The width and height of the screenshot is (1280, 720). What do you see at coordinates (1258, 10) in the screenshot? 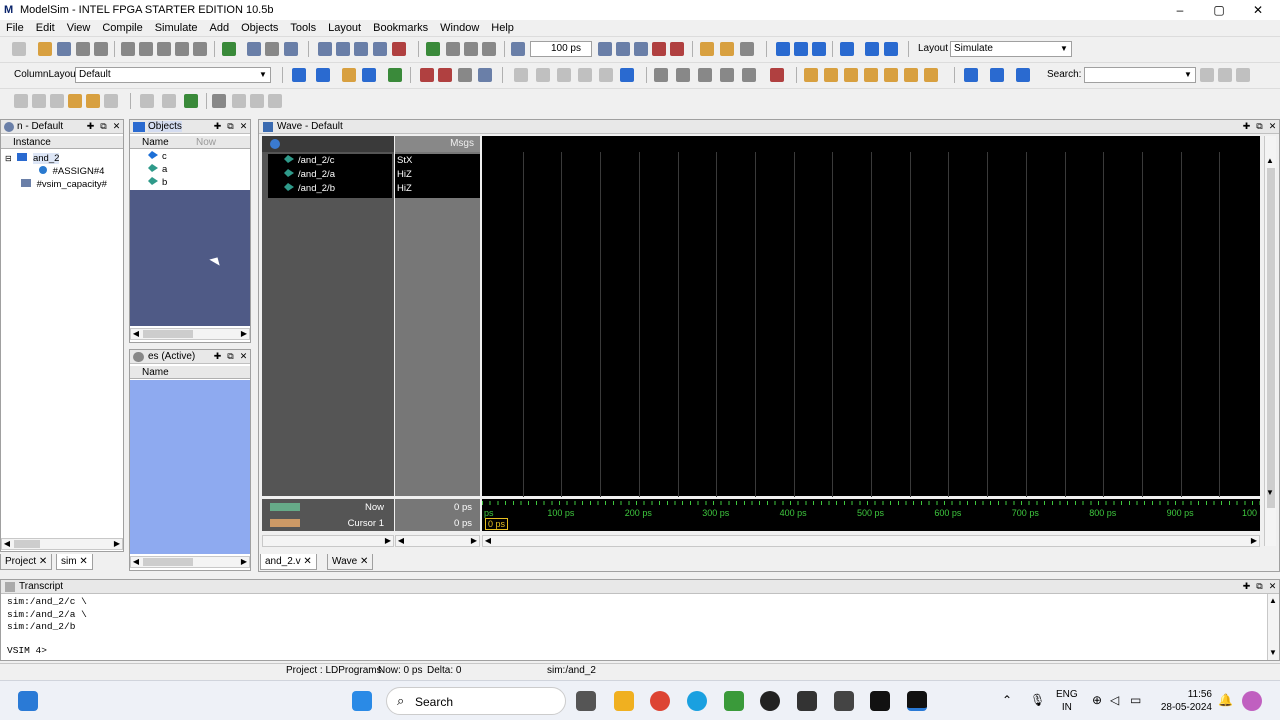
I see `close-button: ✕` at bounding box center [1258, 10].